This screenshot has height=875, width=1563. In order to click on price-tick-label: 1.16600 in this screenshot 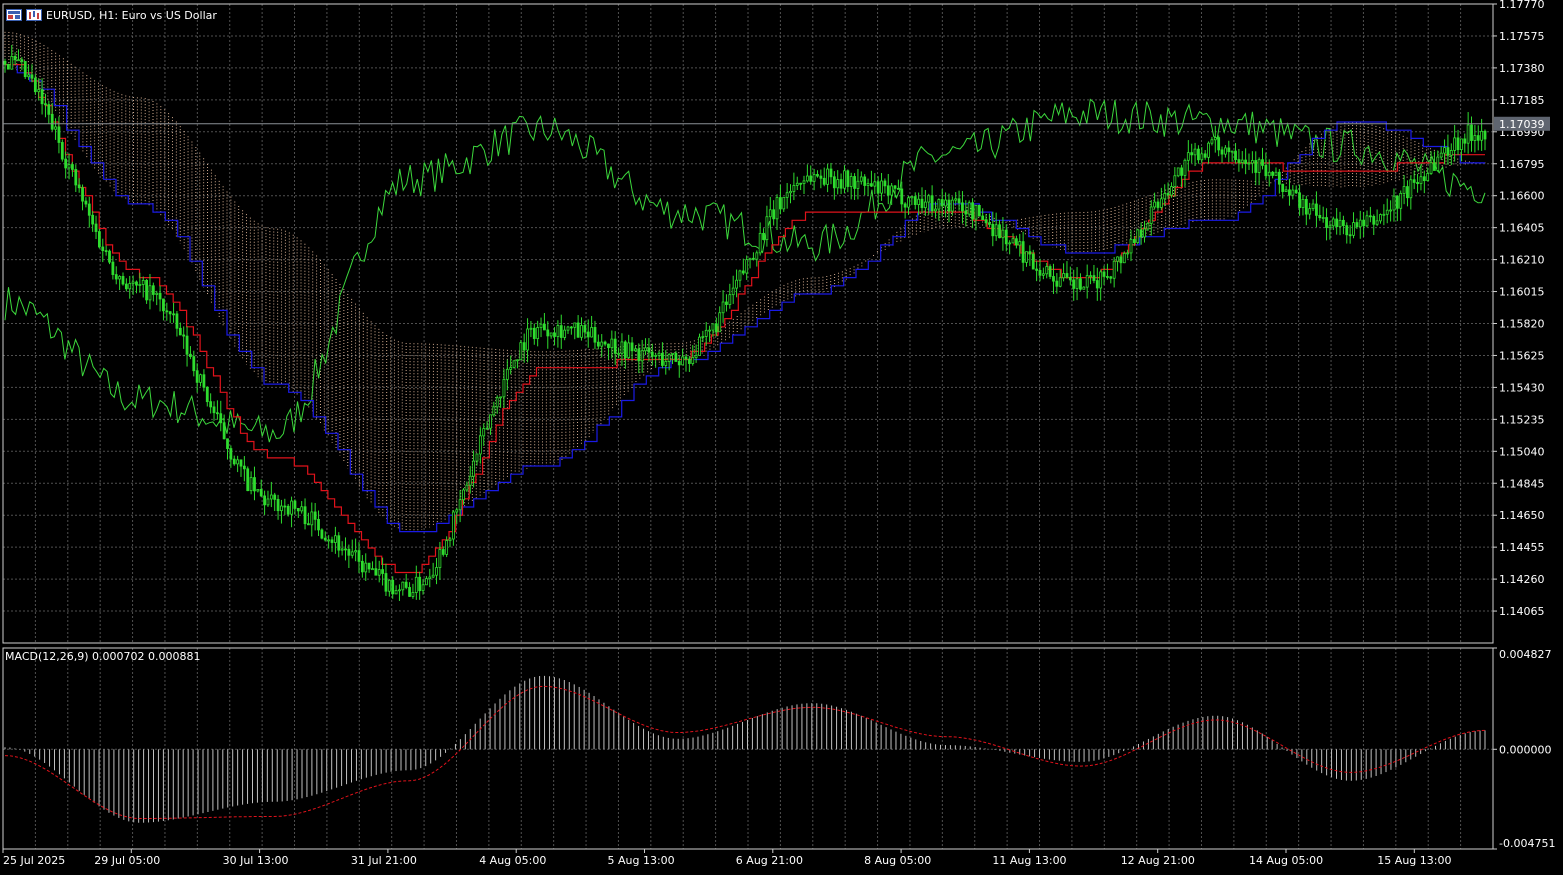, I will do `click(1522, 196)`.